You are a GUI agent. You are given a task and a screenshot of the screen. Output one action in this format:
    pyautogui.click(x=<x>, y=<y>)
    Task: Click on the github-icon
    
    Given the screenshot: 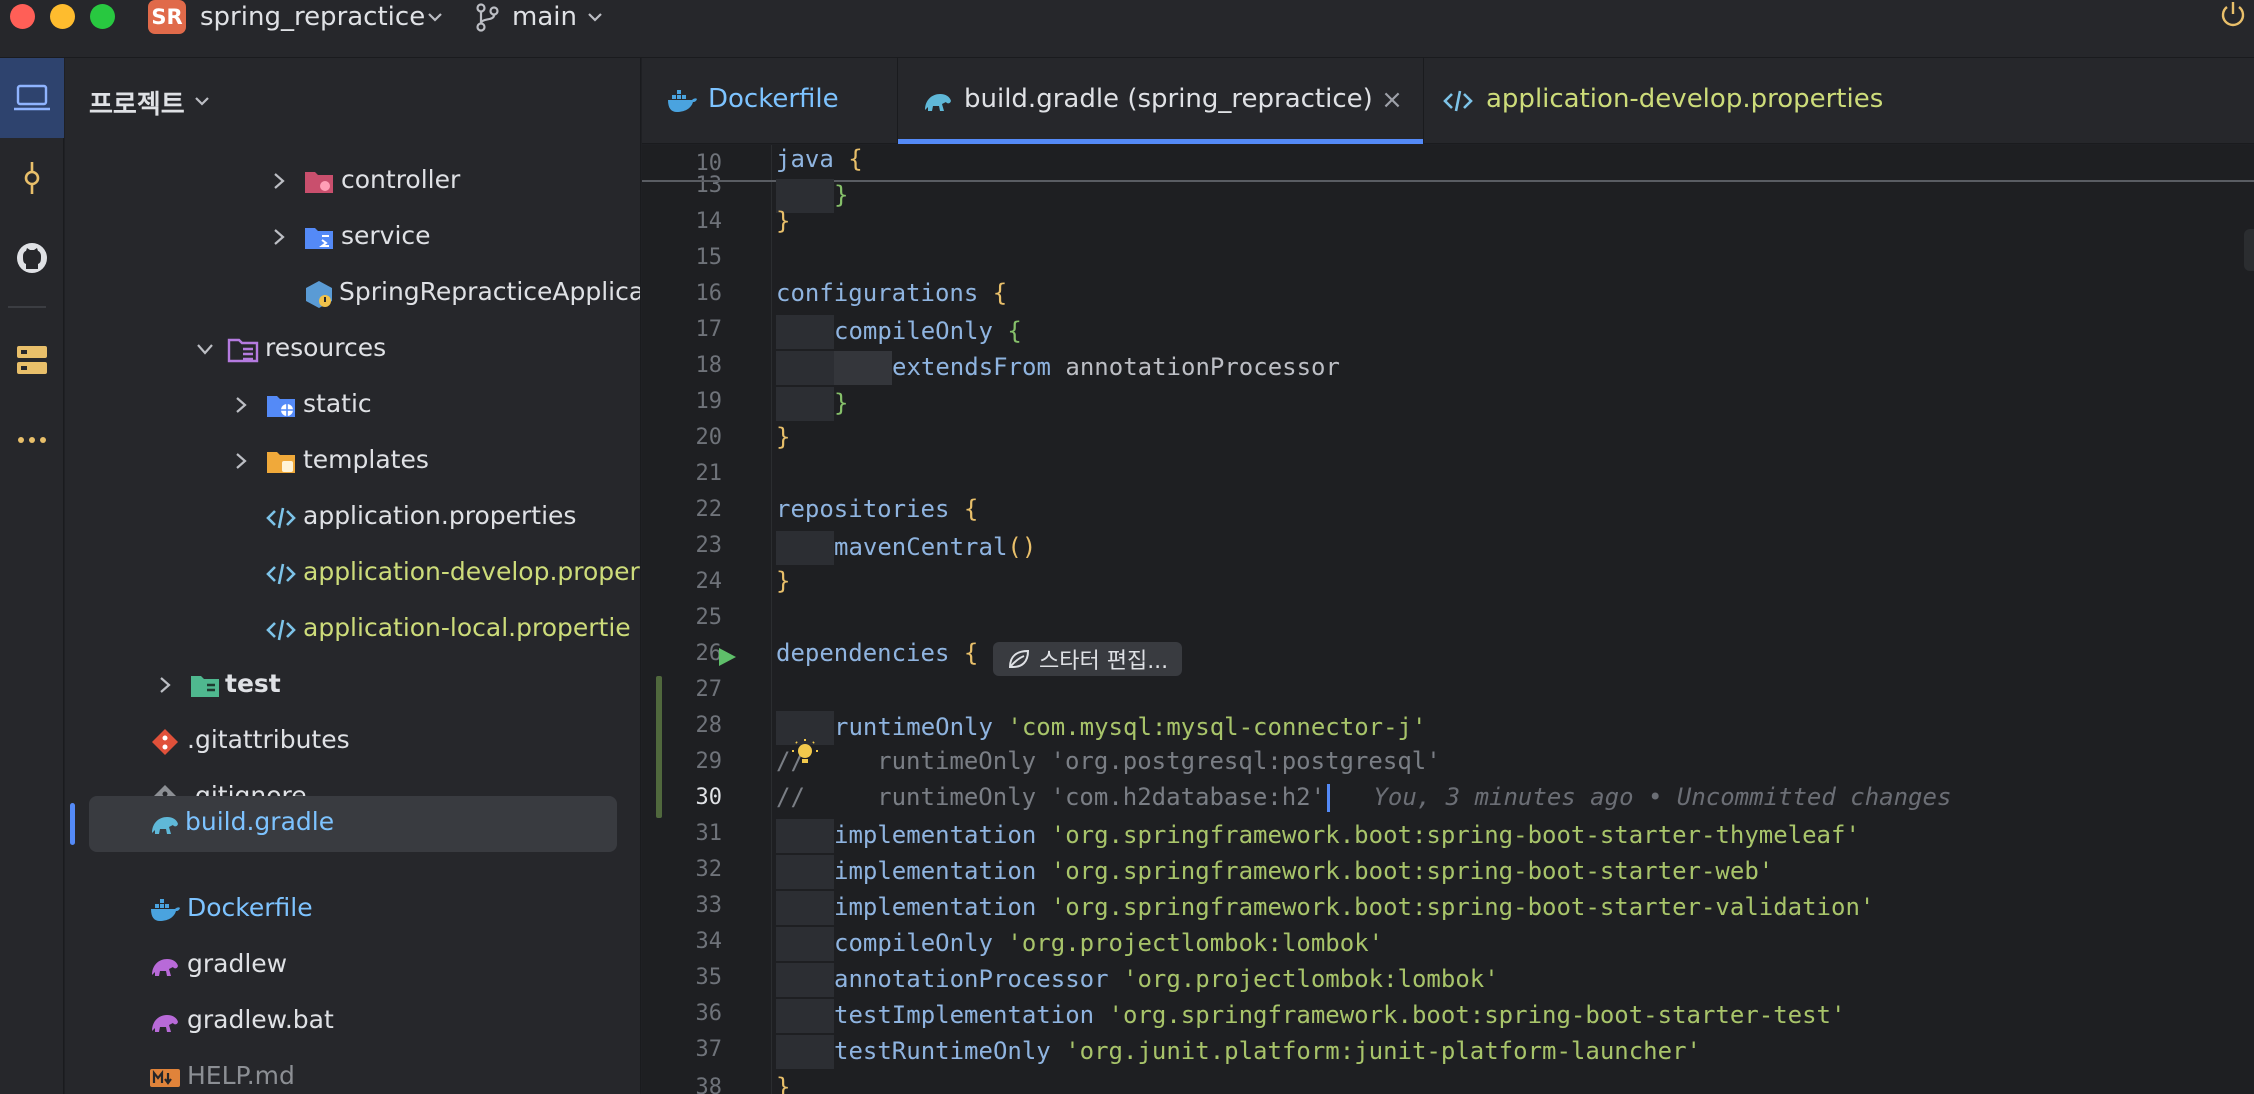 What is the action you would take?
    pyautogui.click(x=32, y=258)
    